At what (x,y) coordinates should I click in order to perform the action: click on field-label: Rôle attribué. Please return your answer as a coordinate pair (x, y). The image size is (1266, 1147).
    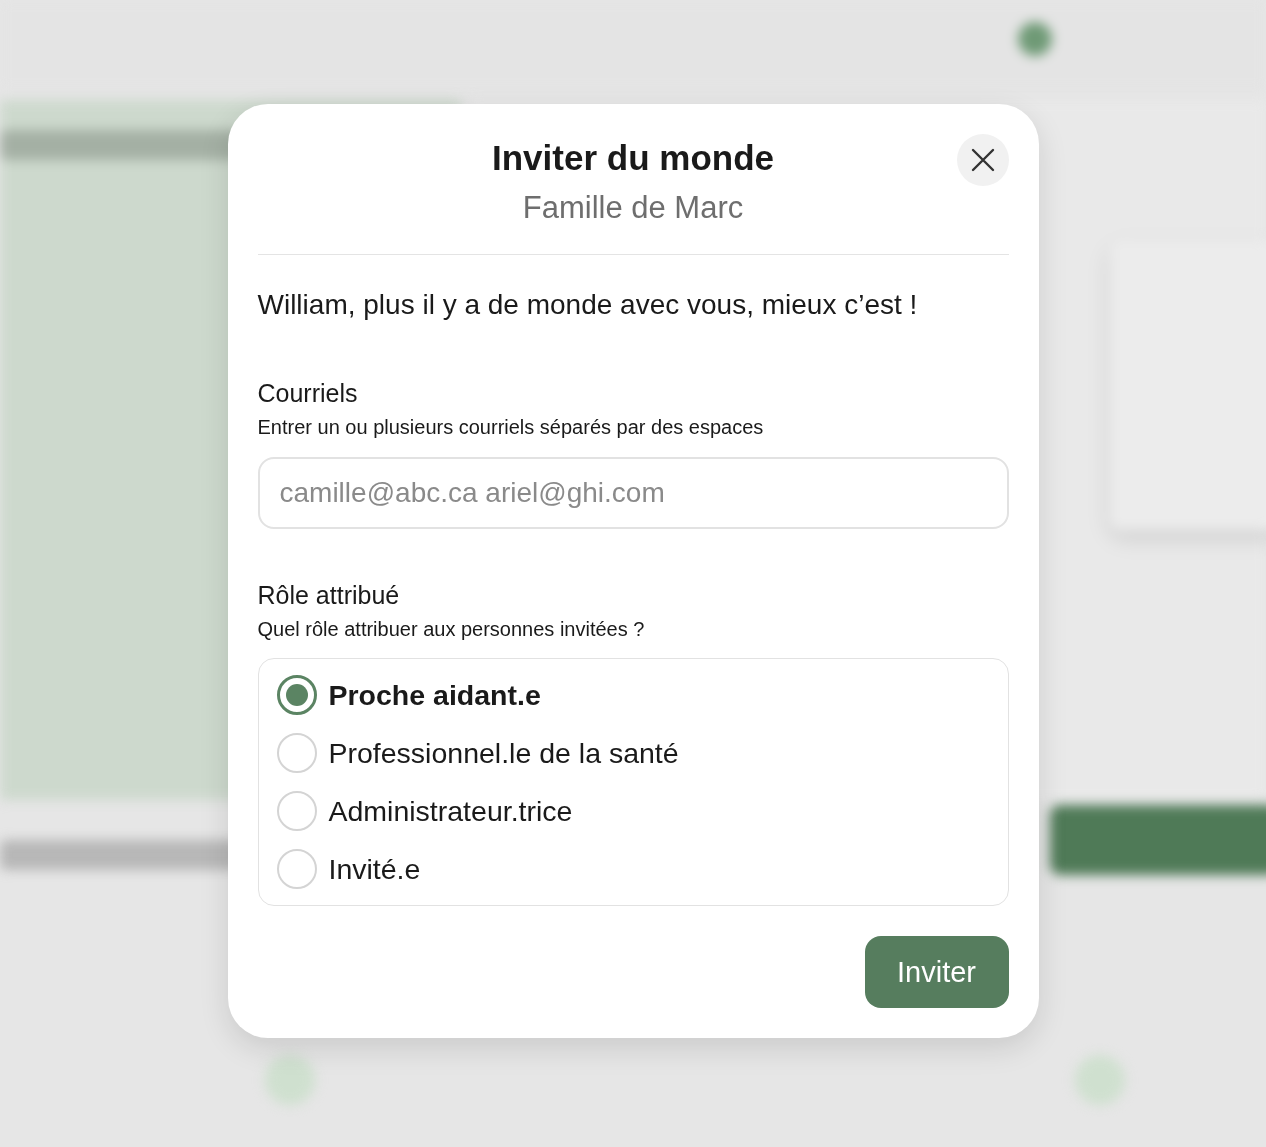
    Looking at the image, I should click on (329, 595).